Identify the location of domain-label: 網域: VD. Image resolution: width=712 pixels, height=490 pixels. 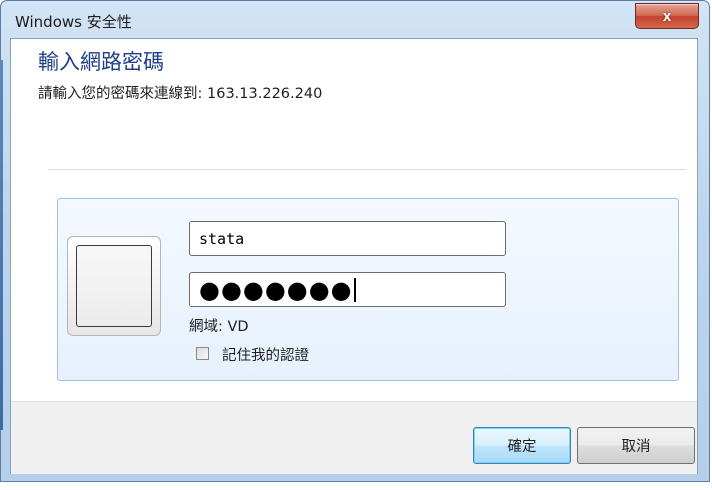
(219, 327).